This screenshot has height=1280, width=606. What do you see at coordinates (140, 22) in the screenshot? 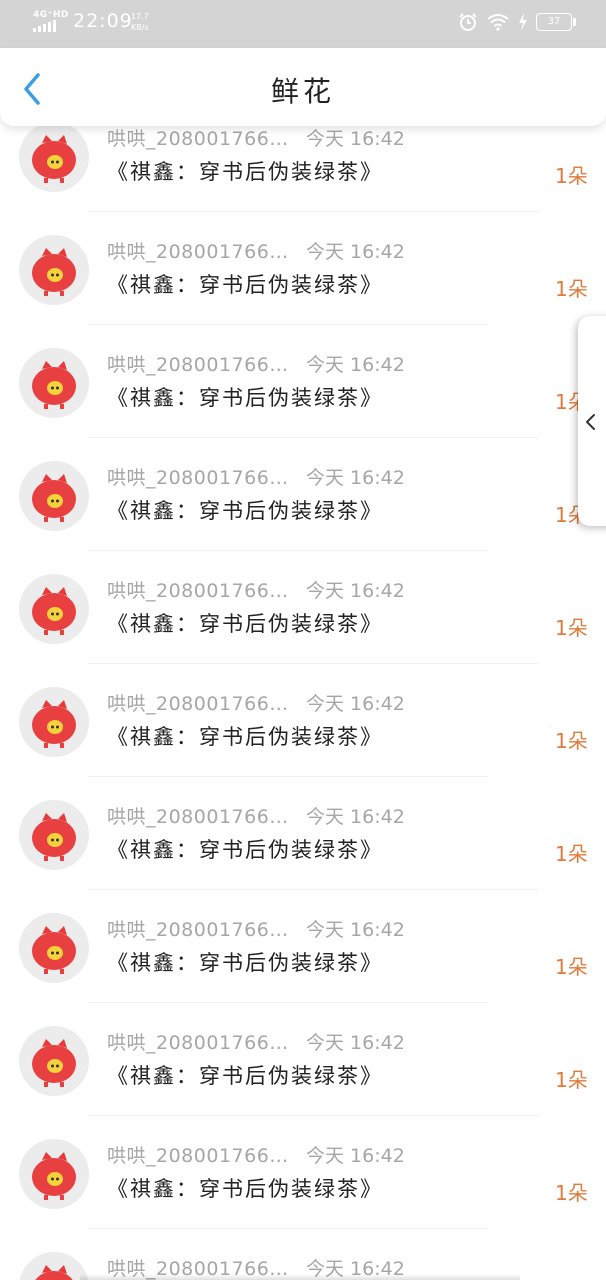
I see `network-speed: 17.7 KB/s` at bounding box center [140, 22].